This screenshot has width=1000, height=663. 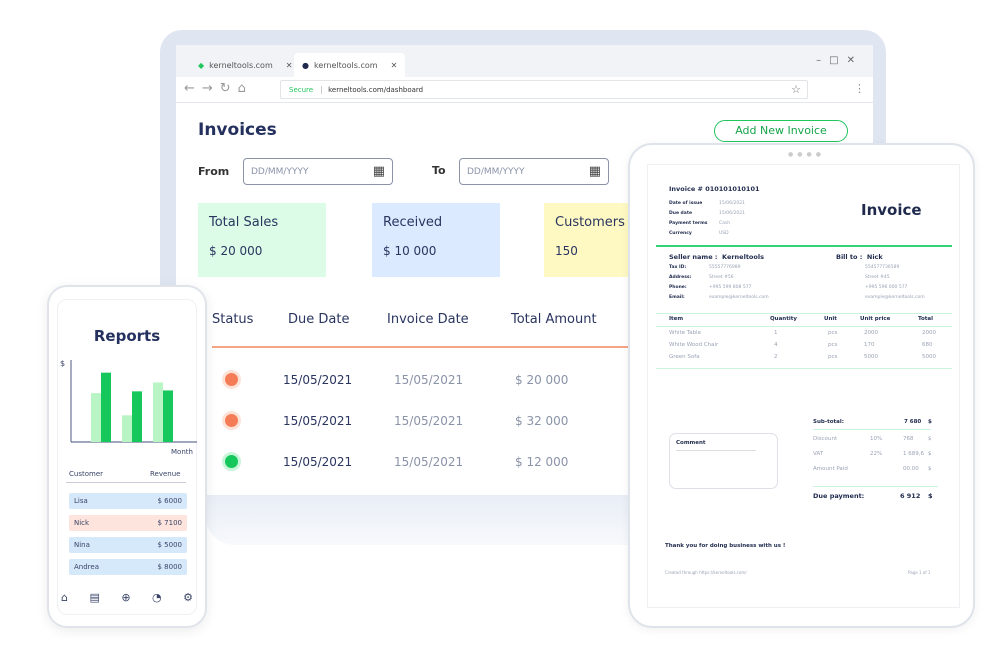 I want to click on adjustment-value: 768, so click(x=908, y=439).